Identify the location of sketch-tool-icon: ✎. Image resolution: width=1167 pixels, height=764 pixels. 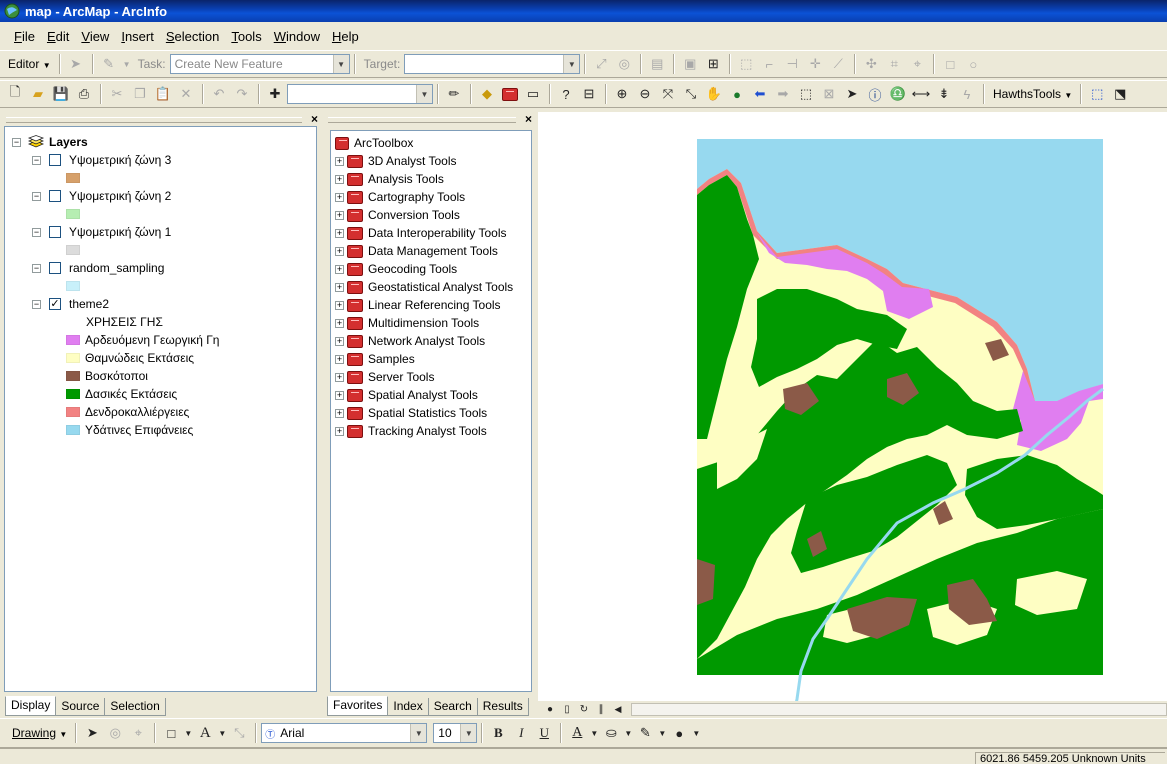
(109, 64).